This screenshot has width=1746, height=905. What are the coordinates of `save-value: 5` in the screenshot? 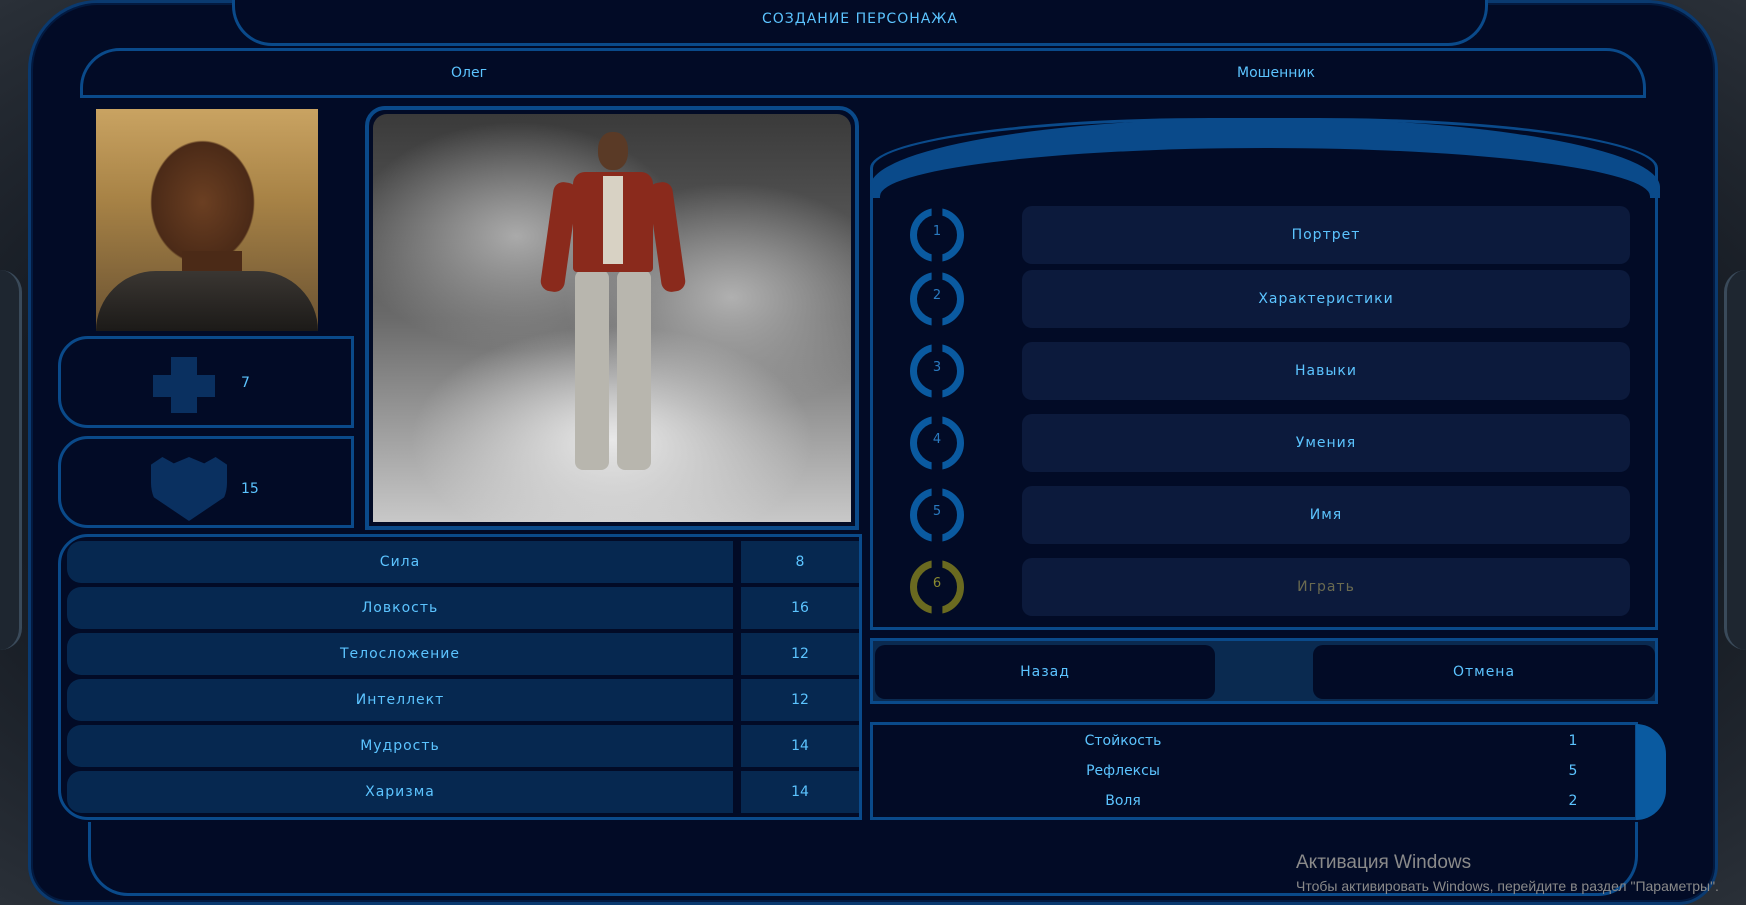 It's located at (1573, 771).